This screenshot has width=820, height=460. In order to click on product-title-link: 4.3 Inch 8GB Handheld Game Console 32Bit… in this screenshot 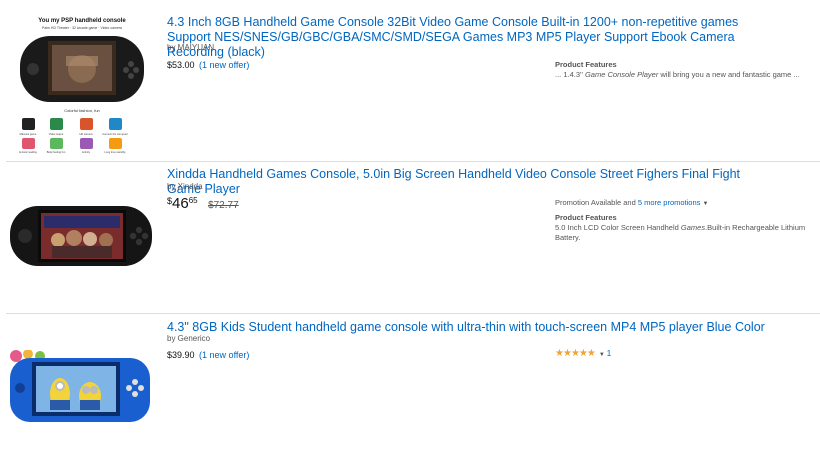, I will do `click(467, 37)`.